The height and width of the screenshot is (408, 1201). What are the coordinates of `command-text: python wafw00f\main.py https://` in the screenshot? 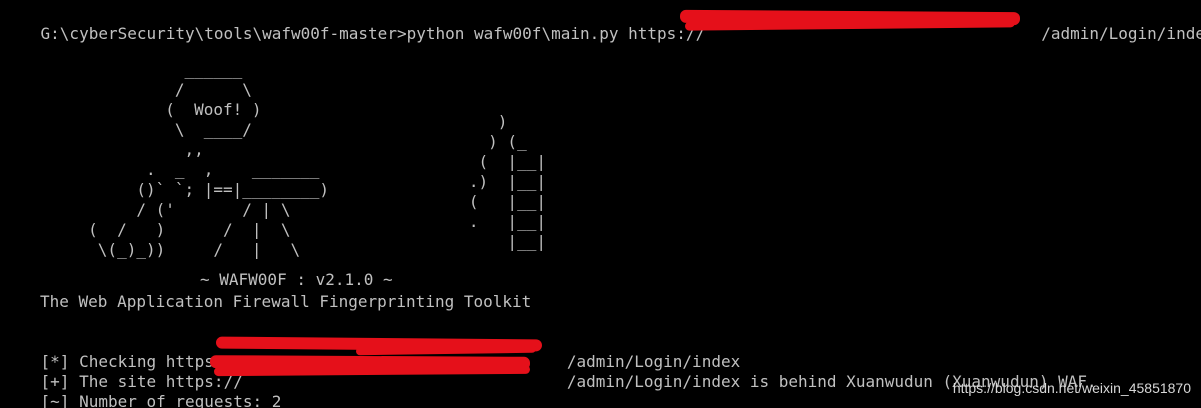 It's located at (556, 33).